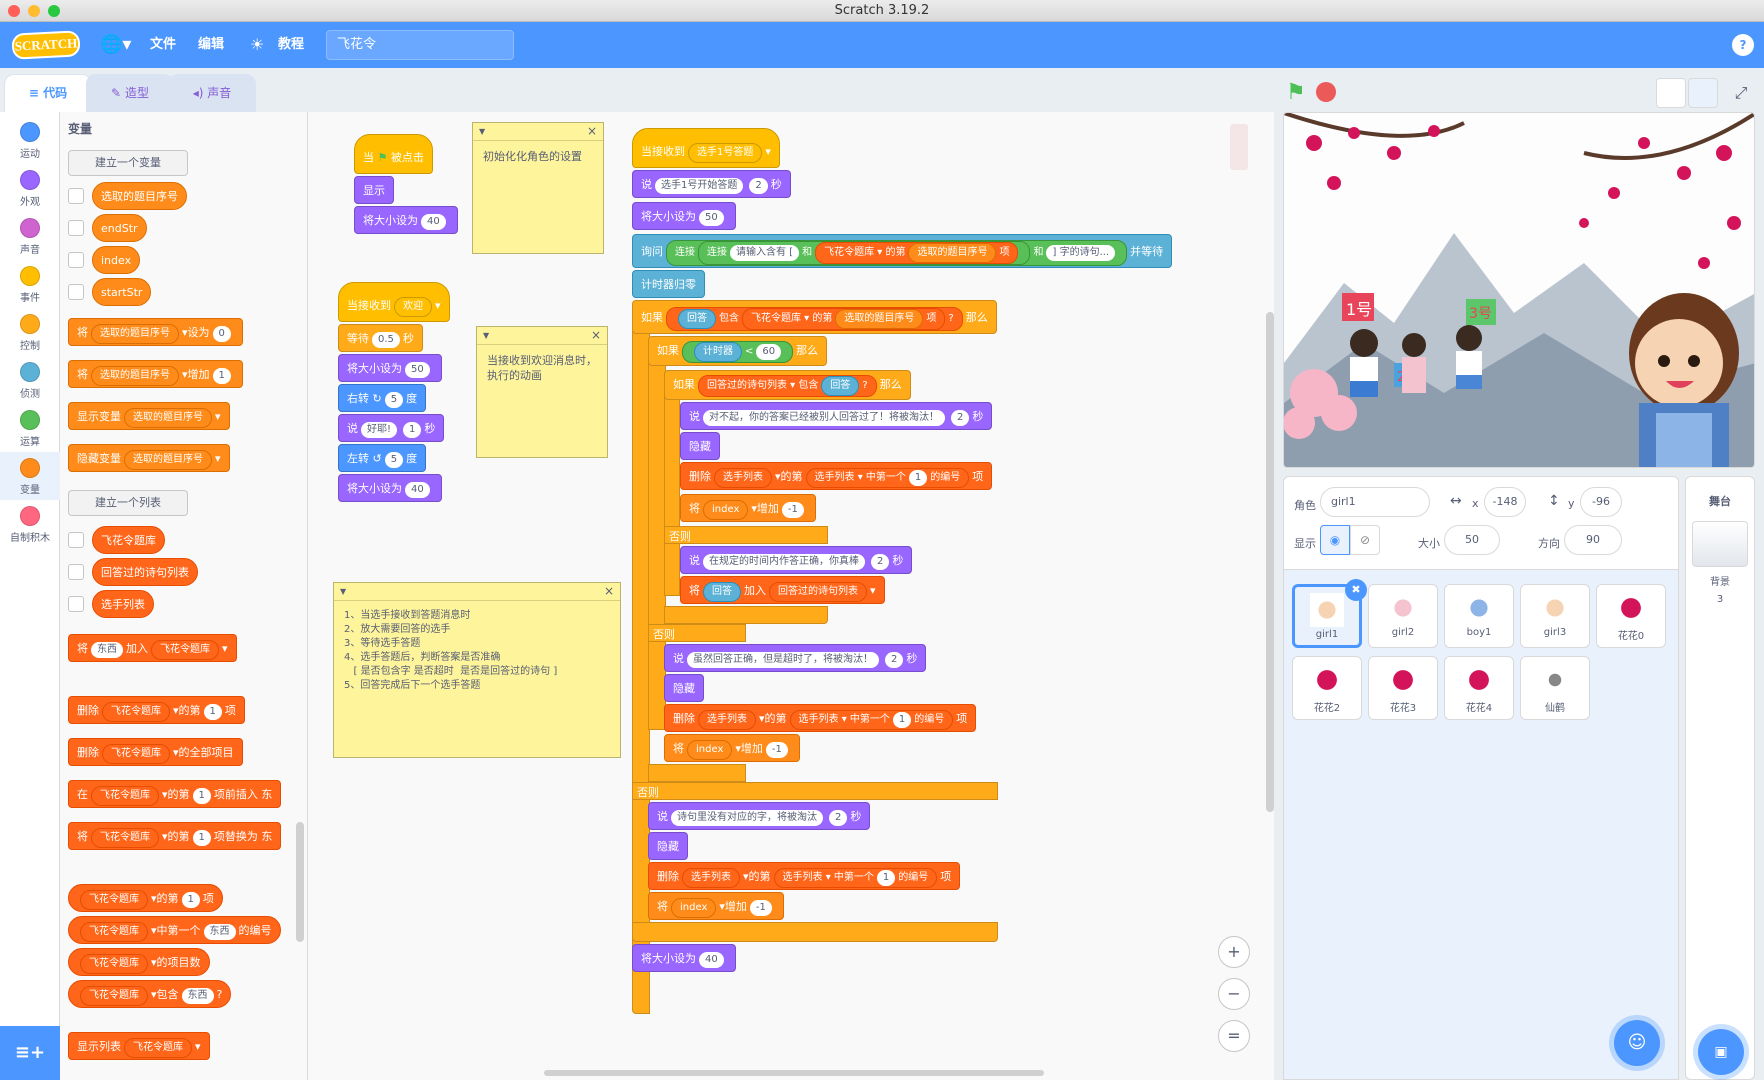 This screenshot has width=1764, height=1080. What do you see at coordinates (420, 45) in the screenshot?
I see `project-title-input: 飞花令` at bounding box center [420, 45].